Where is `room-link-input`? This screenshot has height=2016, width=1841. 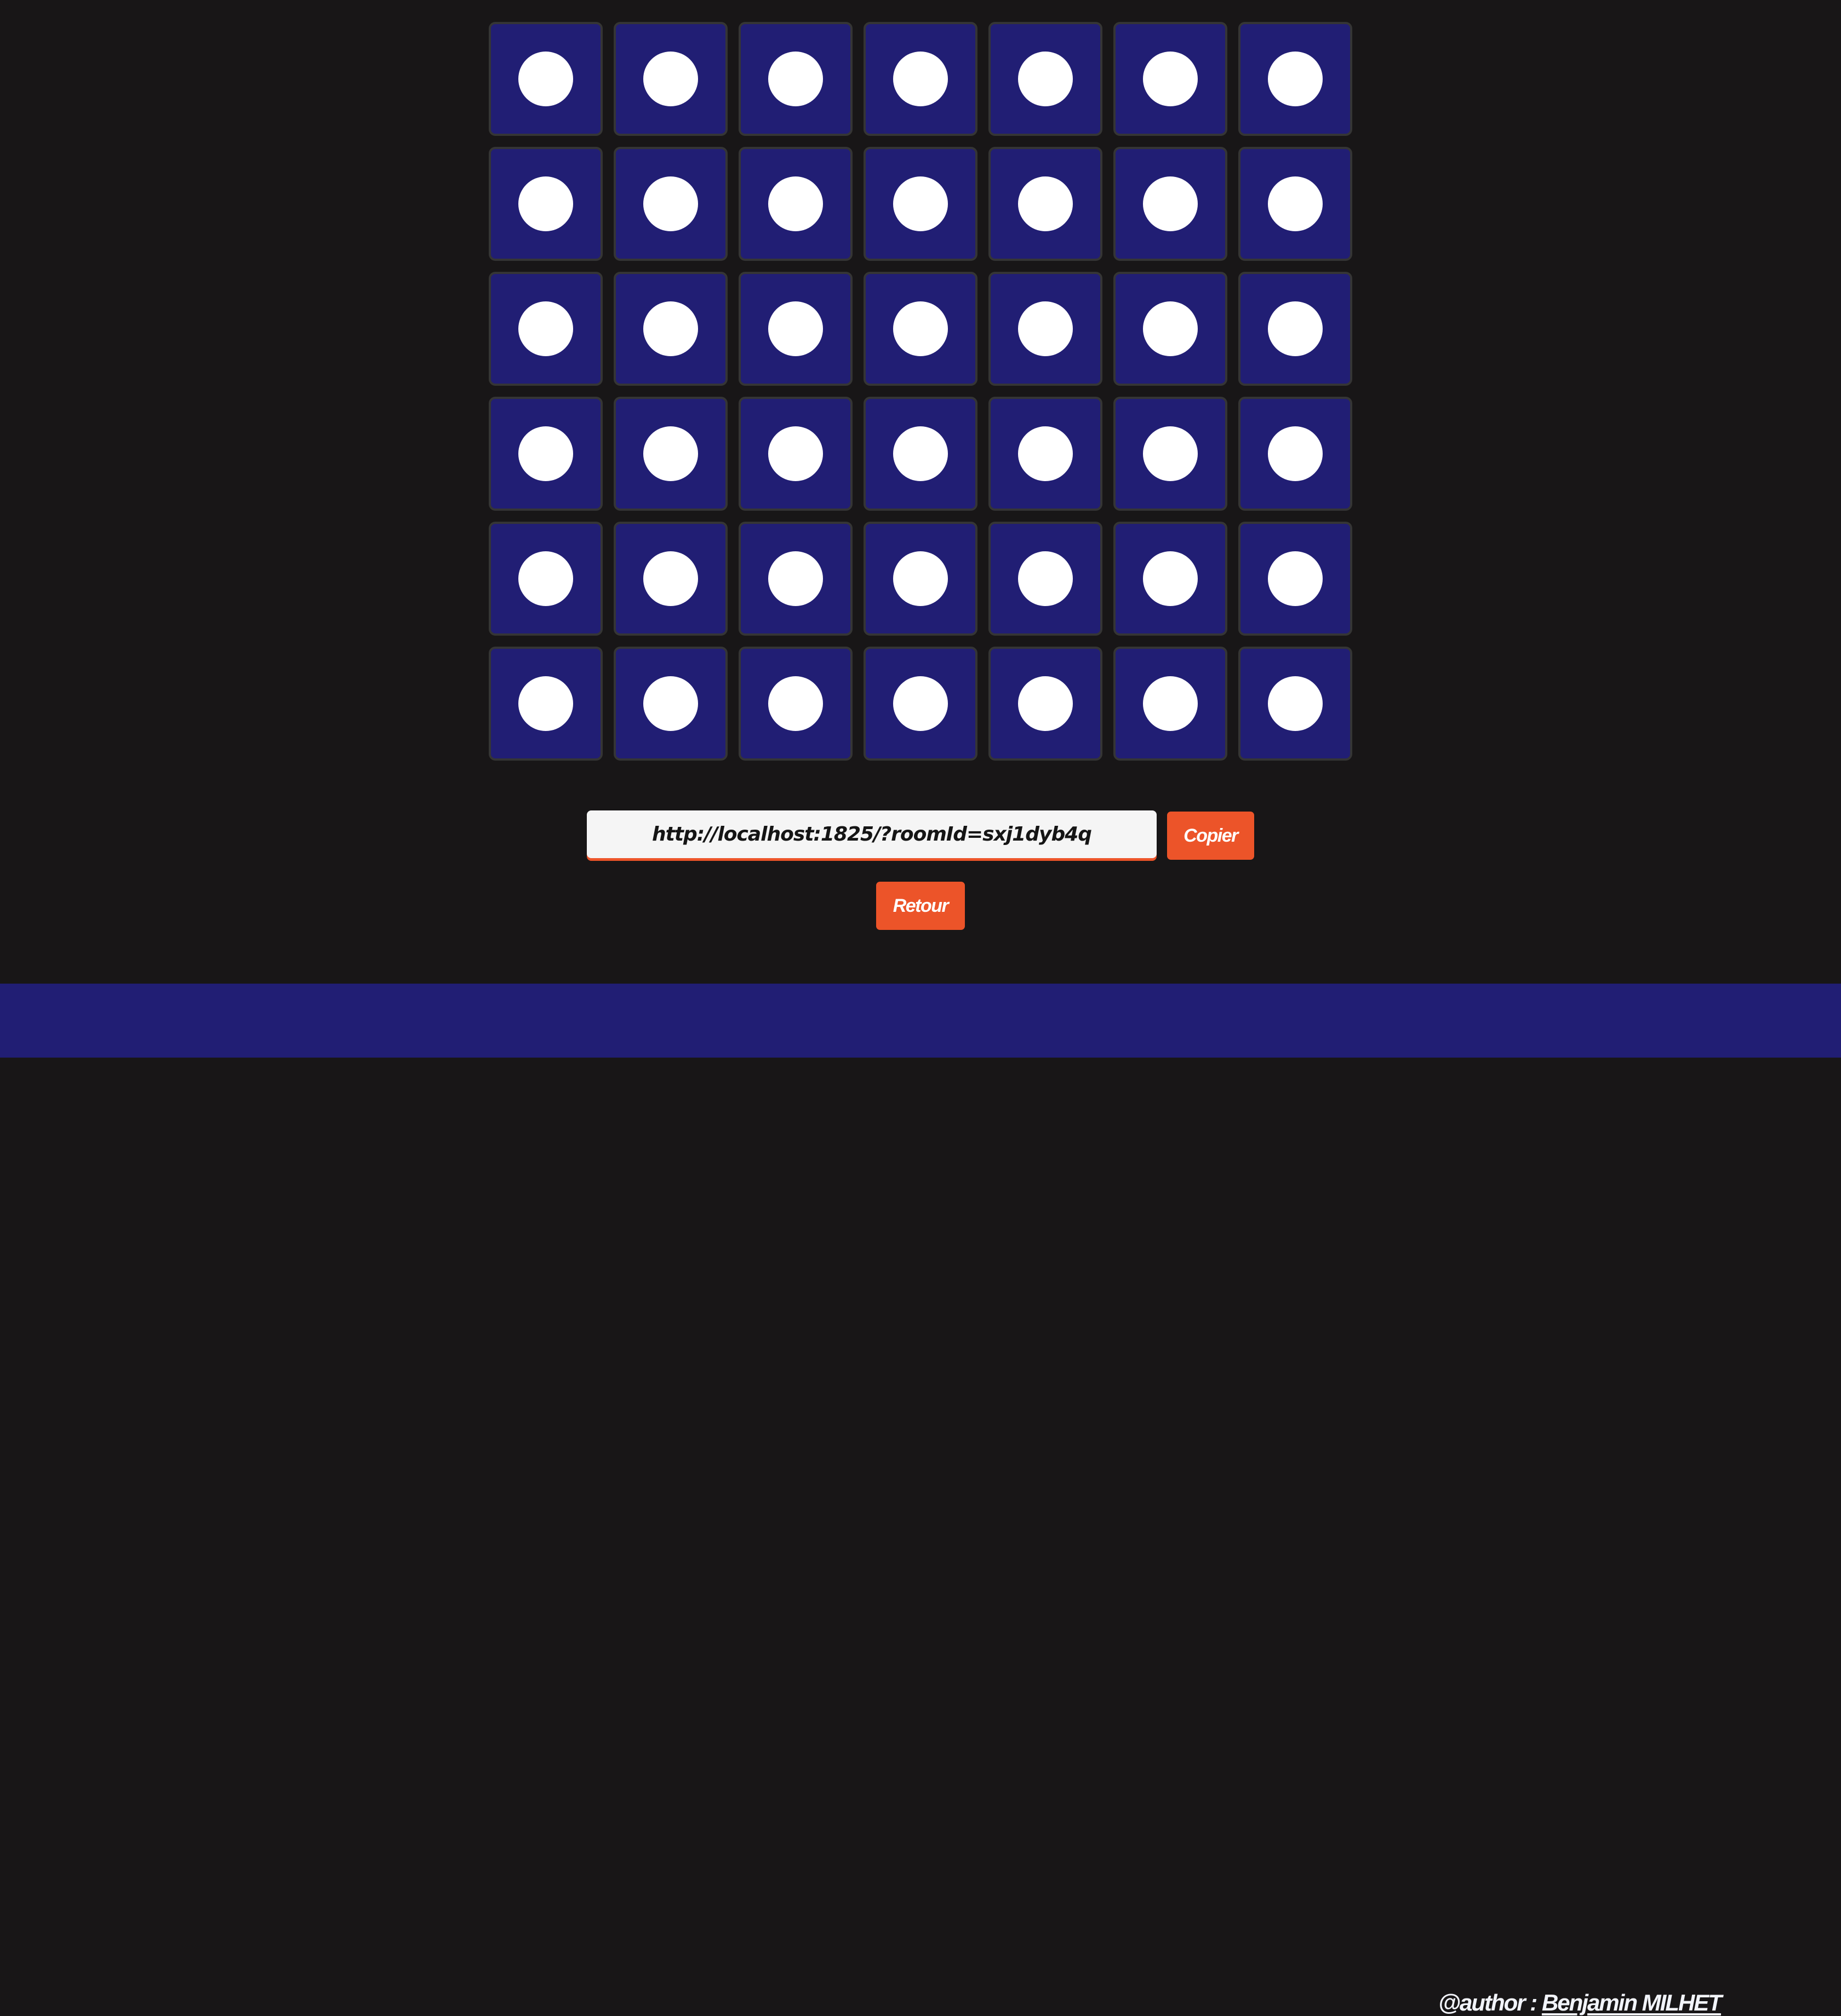 room-link-input is located at coordinates (872, 834).